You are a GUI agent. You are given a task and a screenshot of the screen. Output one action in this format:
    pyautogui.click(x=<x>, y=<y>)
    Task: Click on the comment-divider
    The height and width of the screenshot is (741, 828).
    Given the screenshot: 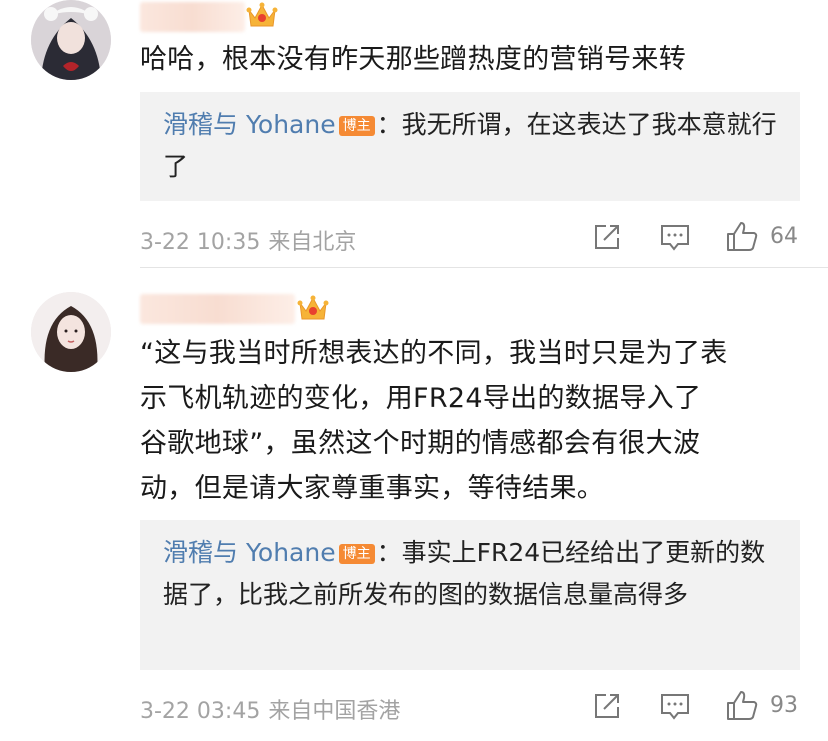 What is the action you would take?
    pyautogui.click(x=484, y=267)
    